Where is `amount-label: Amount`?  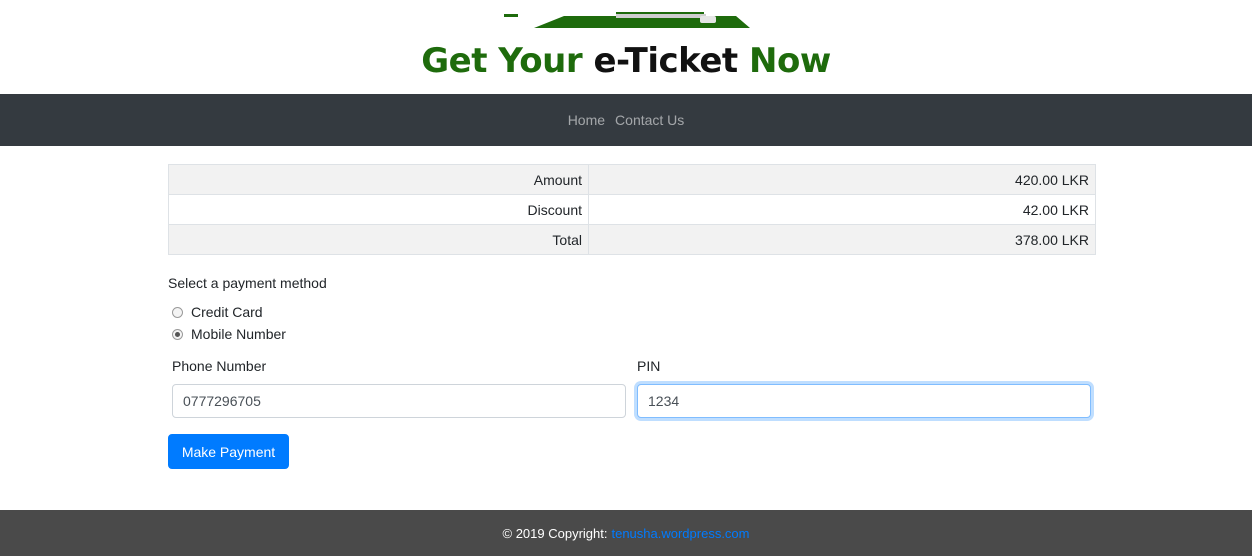
amount-label: Amount is located at coordinates (378, 179).